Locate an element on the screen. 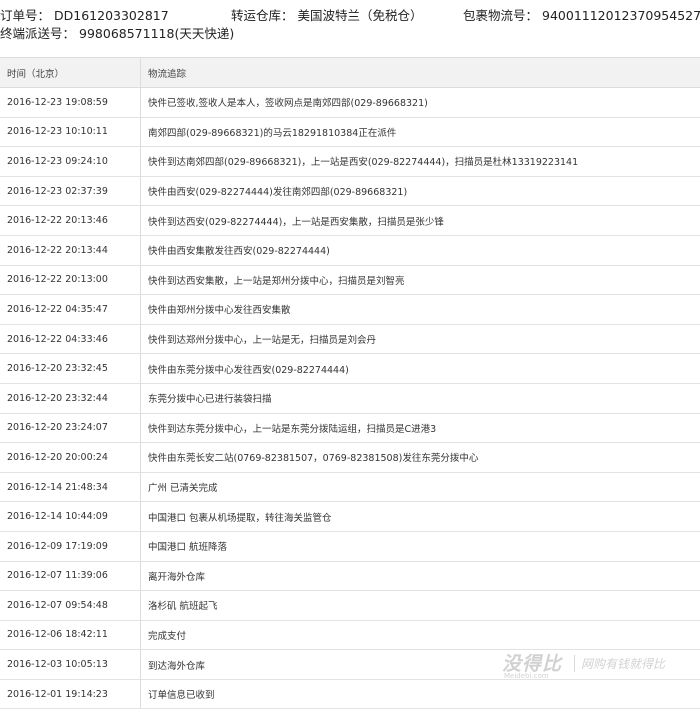  row-time: 2016-12-22 20:13:44 is located at coordinates (57, 250).